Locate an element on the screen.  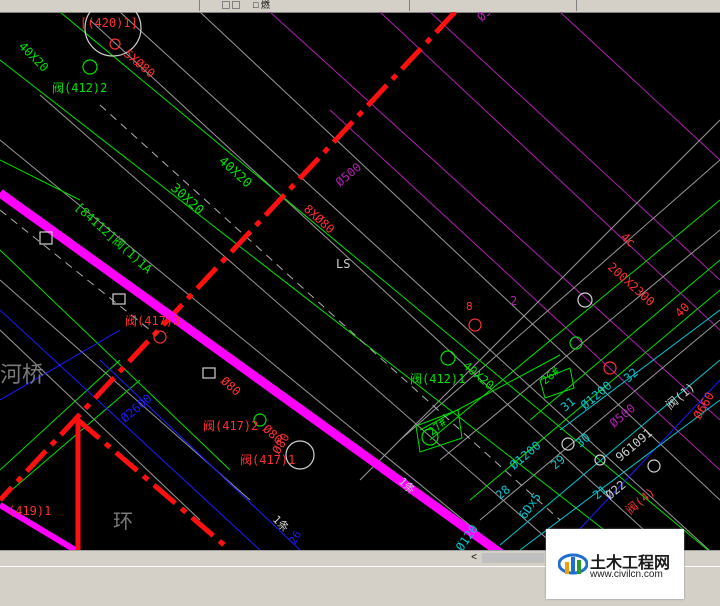
label-d1200-b: Ø1200 is located at coordinates (525, 455).